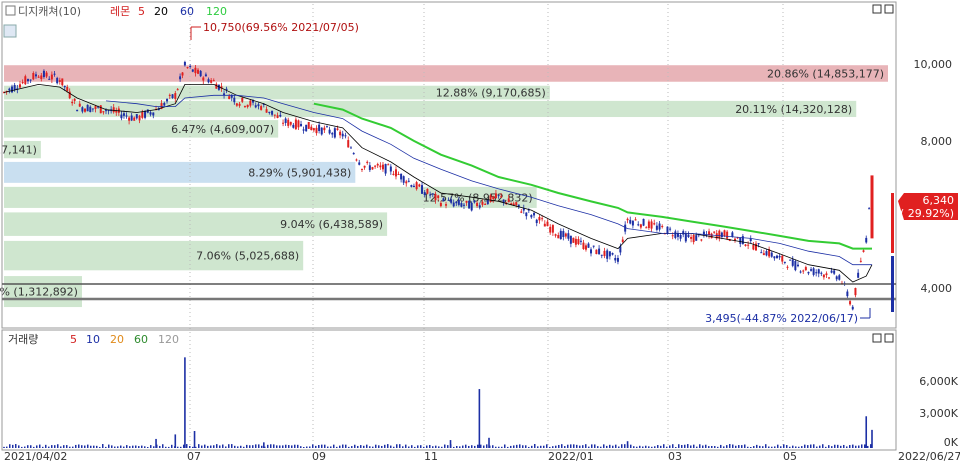 The width and height of the screenshot is (960, 462). Describe the element at coordinates (10, 31) in the screenshot. I see `settings-icon` at that location.